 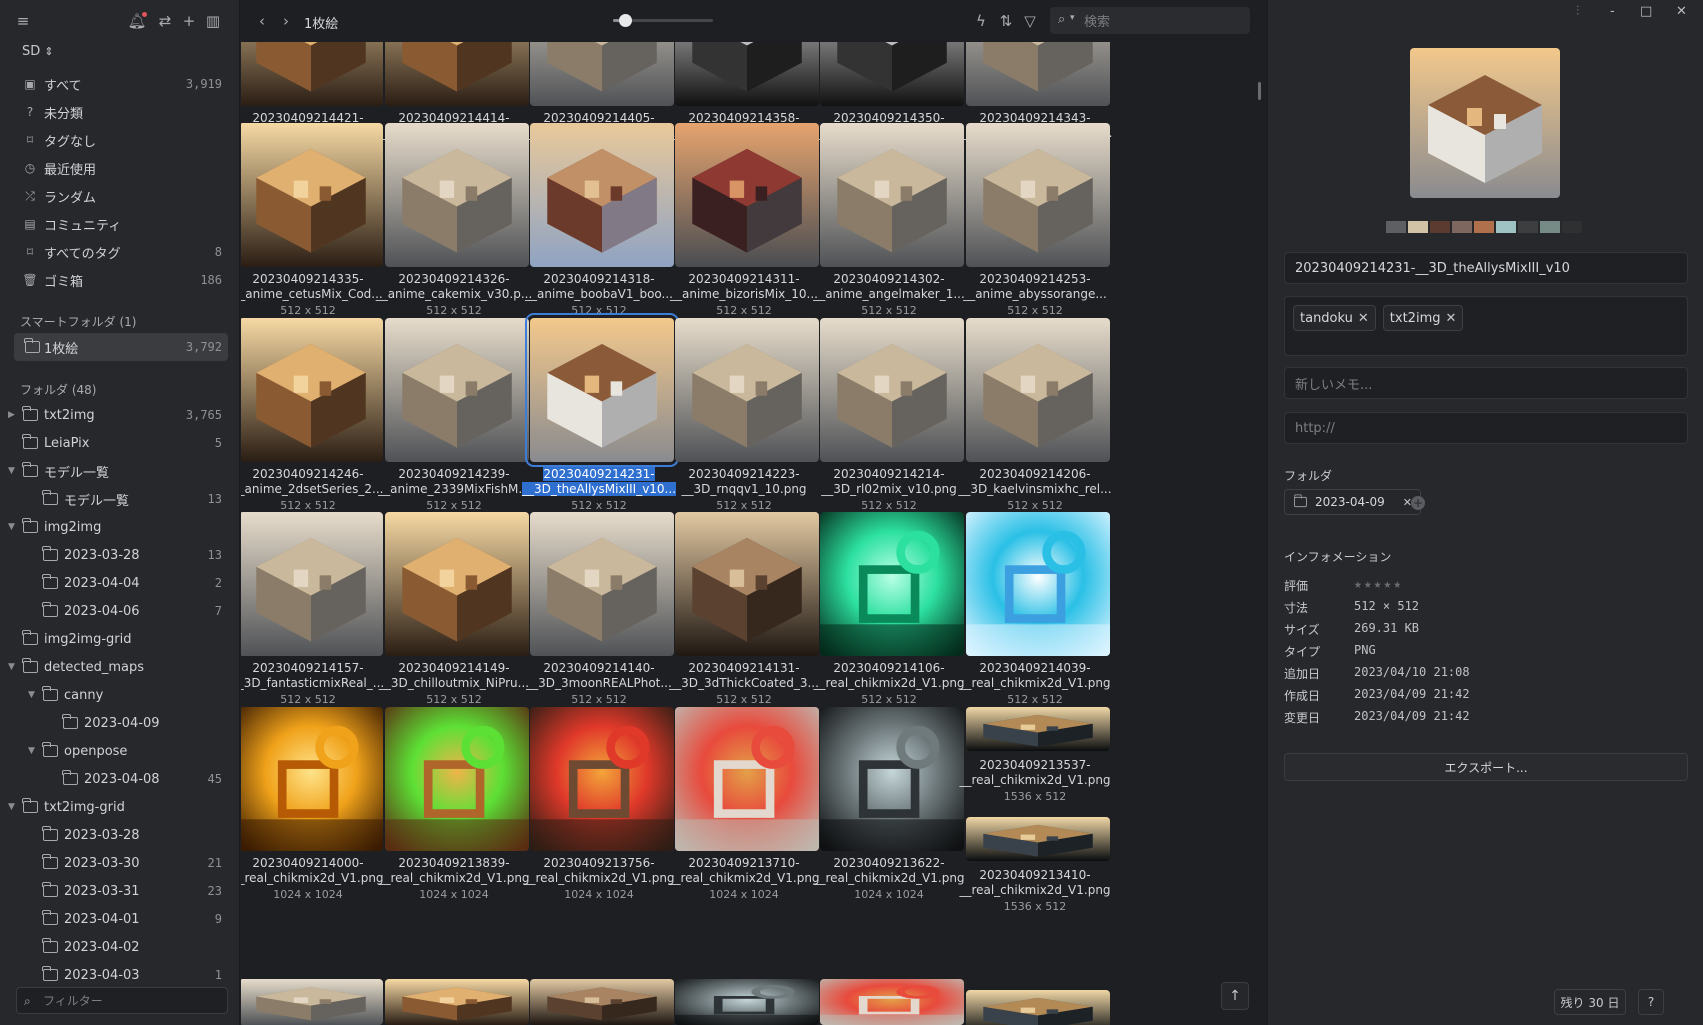 What do you see at coordinates (11, 415) in the screenshot?
I see `expand-arrow-icon: ▶` at bounding box center [11, 415].